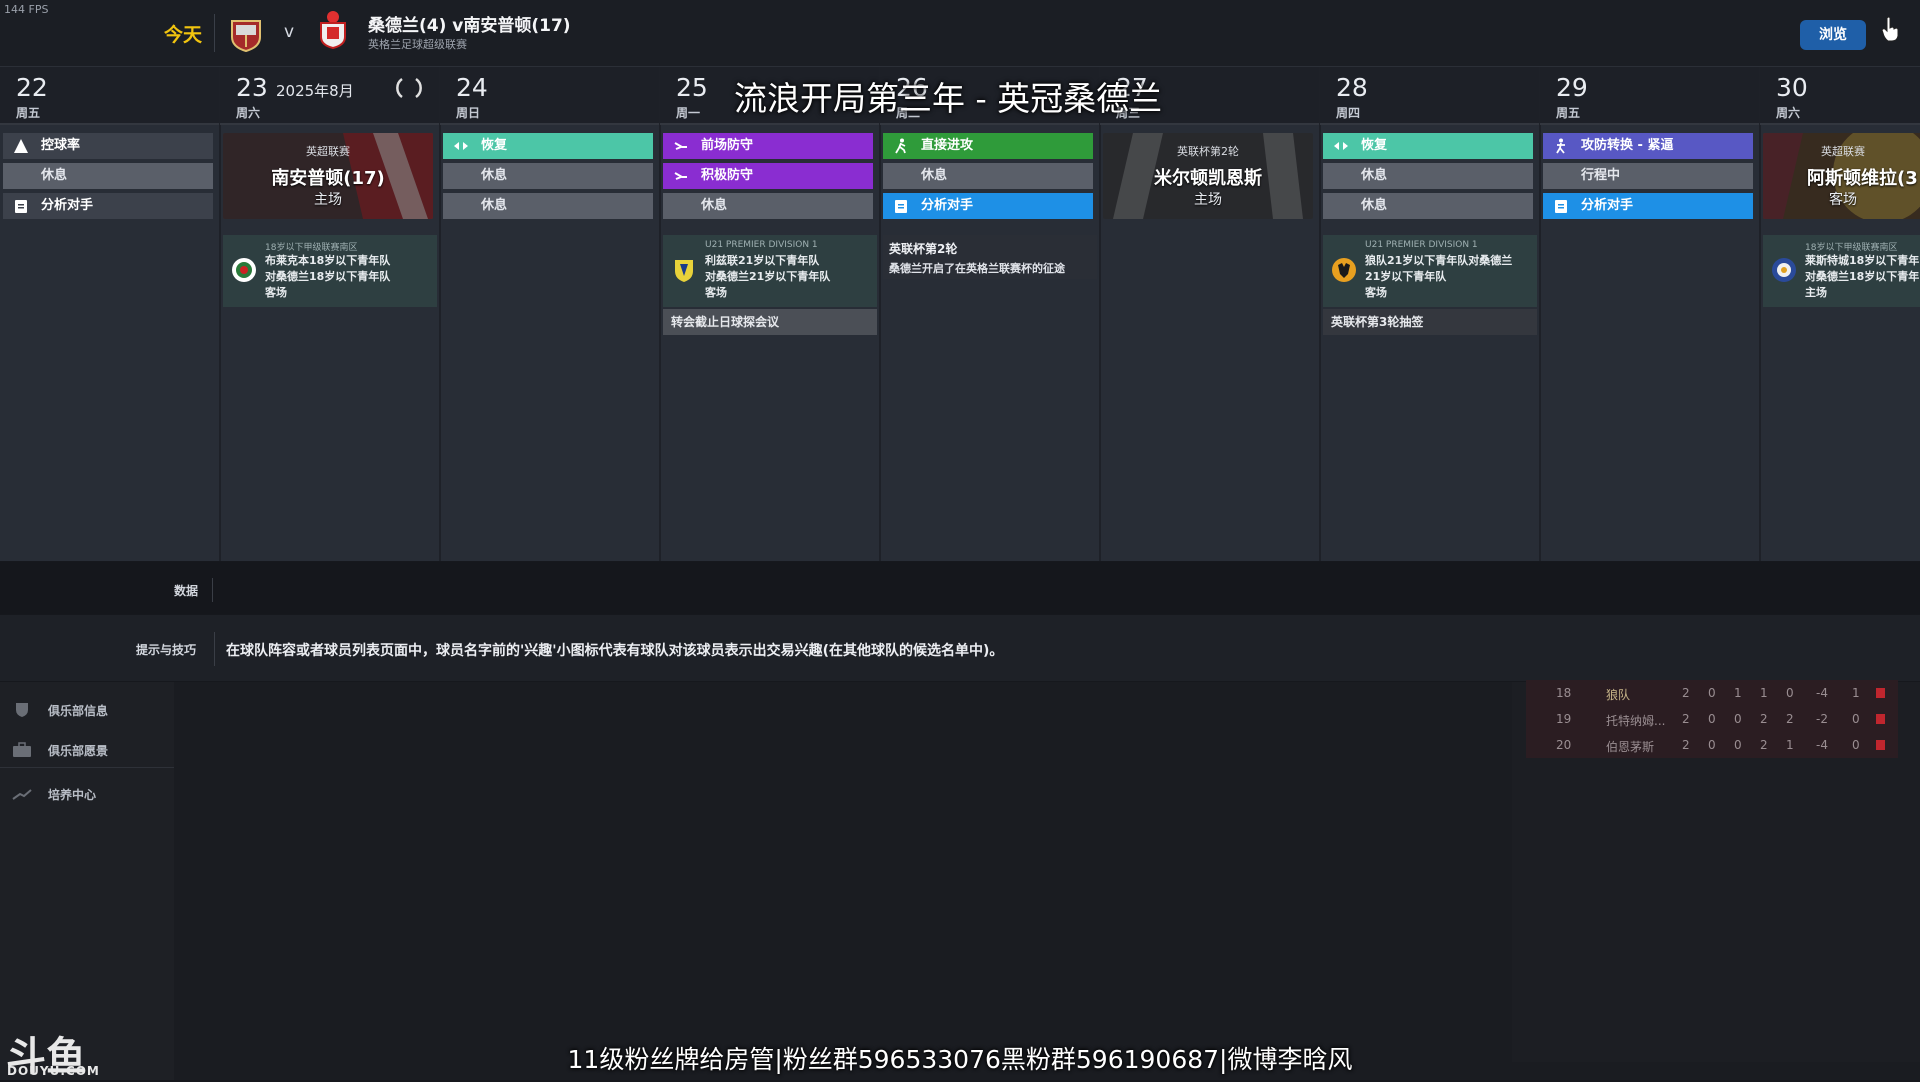 The image size is (1920, 1082). Describe the element at coordinates (469, 23) in the screenshot. I see `next-match-title: 桑德兰(4) v南安普顿(17)` at that location.